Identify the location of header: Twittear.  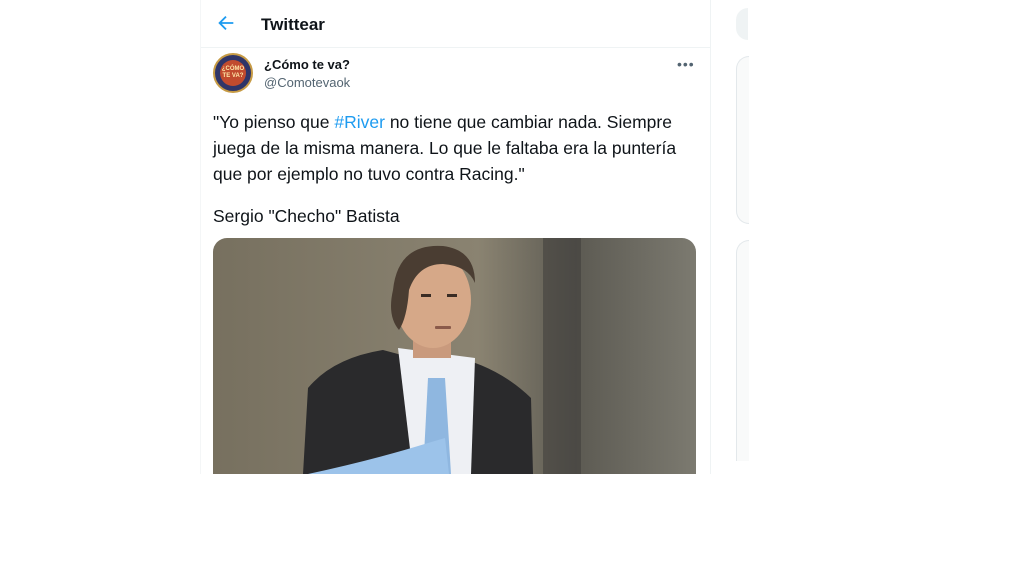
(455, 24).